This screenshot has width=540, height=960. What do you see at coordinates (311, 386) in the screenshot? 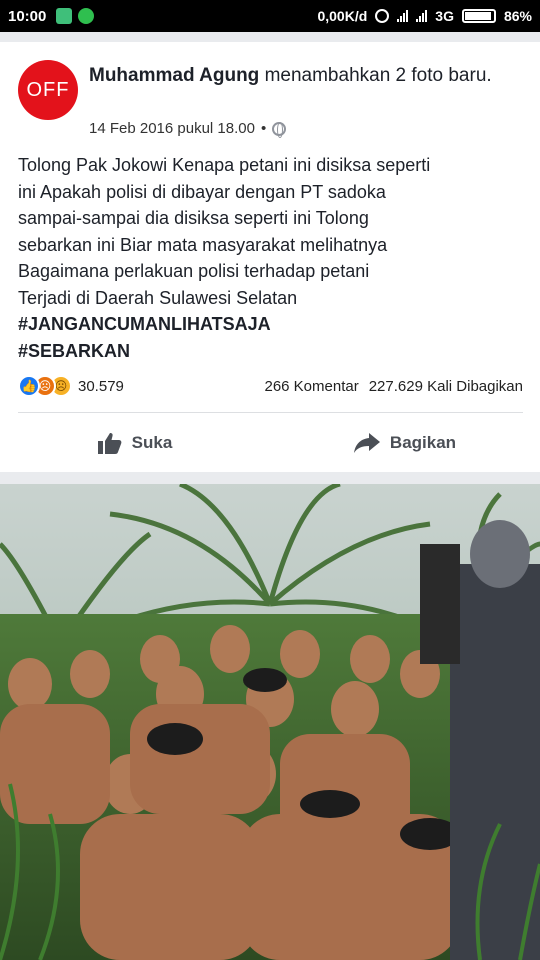
I see `comment-count: 266 Komentar` at bounding box center [311, 386].